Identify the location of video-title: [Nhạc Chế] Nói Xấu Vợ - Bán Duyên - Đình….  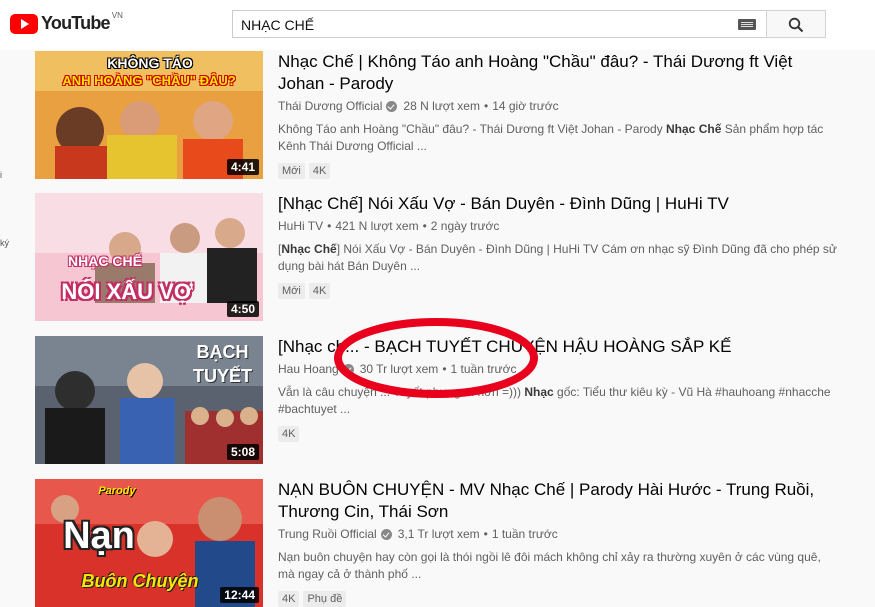
(558, 204).